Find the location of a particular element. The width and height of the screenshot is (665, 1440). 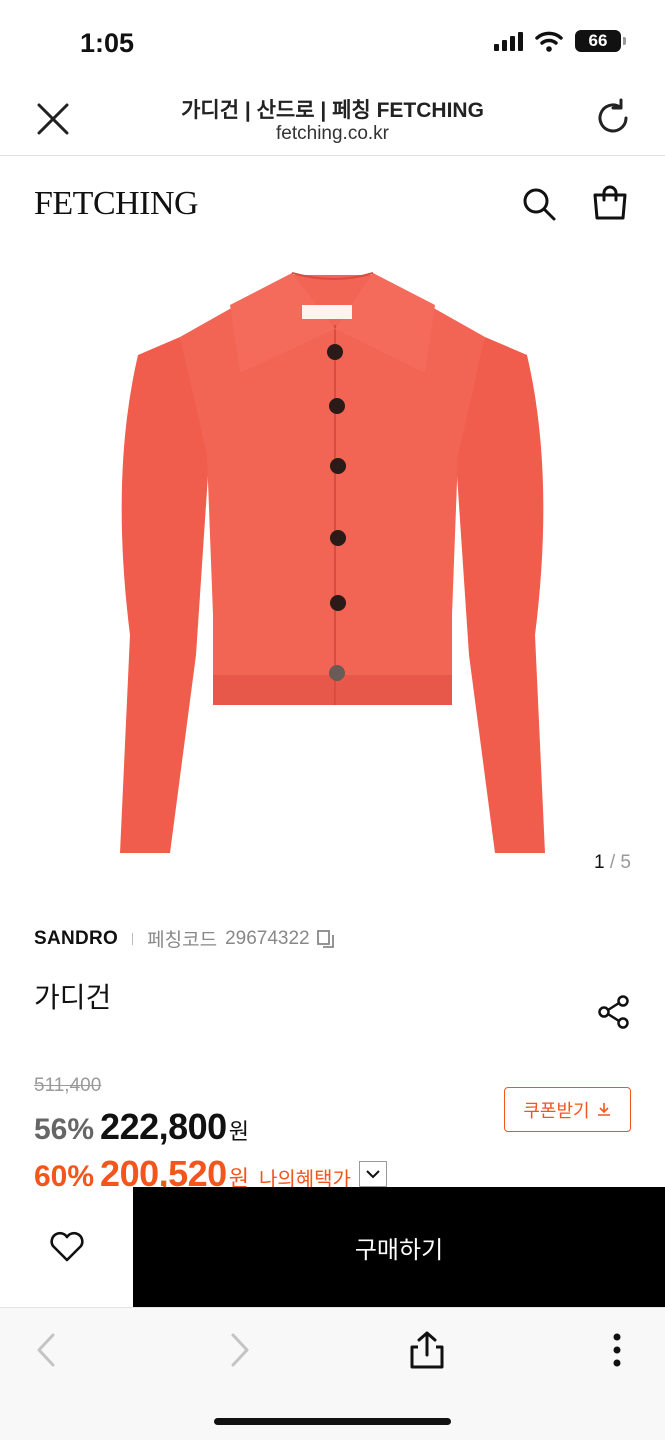

back-button is located at coordinates (46, 1350).